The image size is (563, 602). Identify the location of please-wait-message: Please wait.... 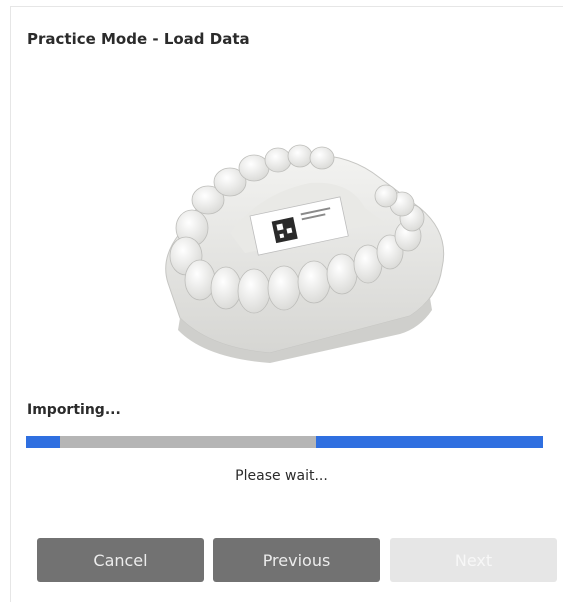
(281, 476).